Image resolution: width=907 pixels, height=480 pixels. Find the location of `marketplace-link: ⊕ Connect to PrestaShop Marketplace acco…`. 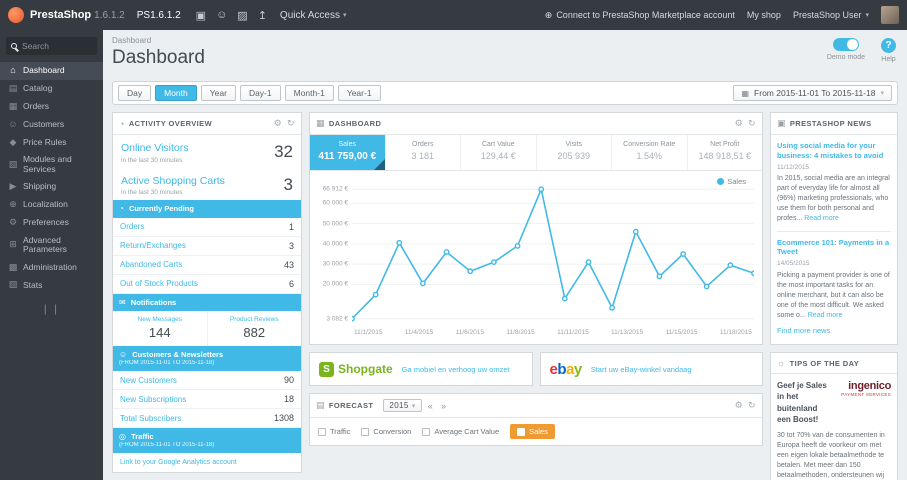

marketplace-link: ⊕ Connect to PrestaShop Marketplace acco… is located at coordinates (640, 15).